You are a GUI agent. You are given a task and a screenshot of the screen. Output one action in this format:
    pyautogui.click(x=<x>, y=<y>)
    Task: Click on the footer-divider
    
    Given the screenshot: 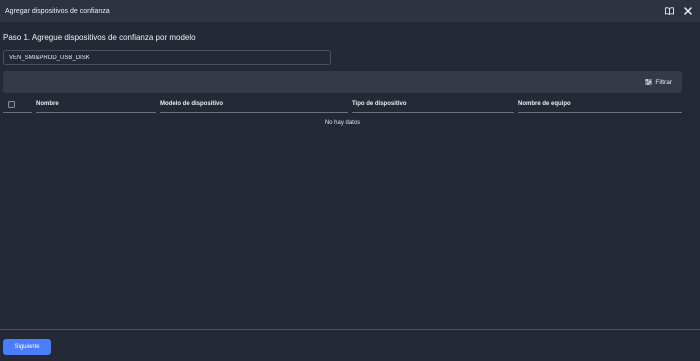 What is the action you would take?
    pyautogui.click(x=350, y=329)
    